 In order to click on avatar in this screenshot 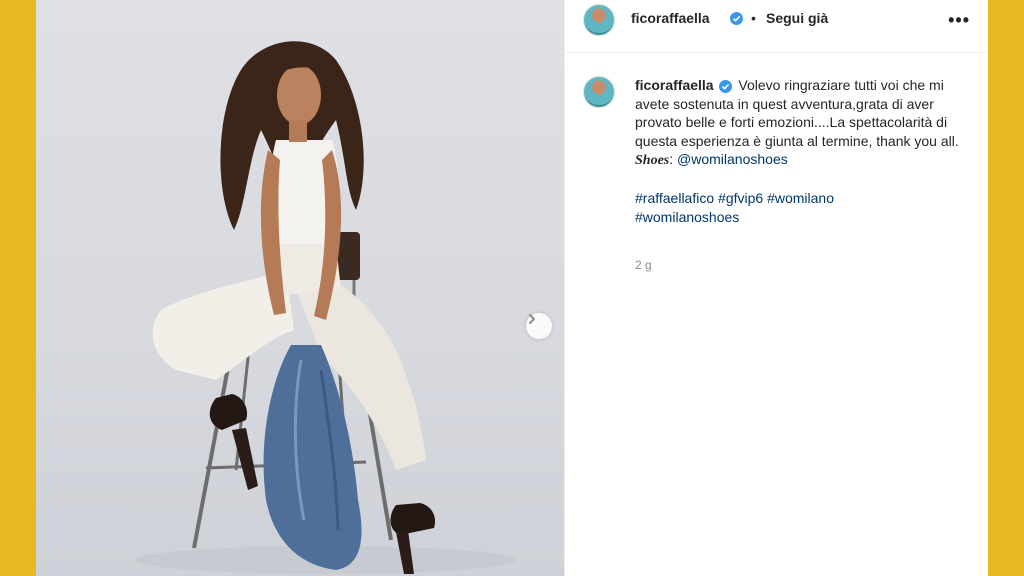, I will do `click(599, 20)`.